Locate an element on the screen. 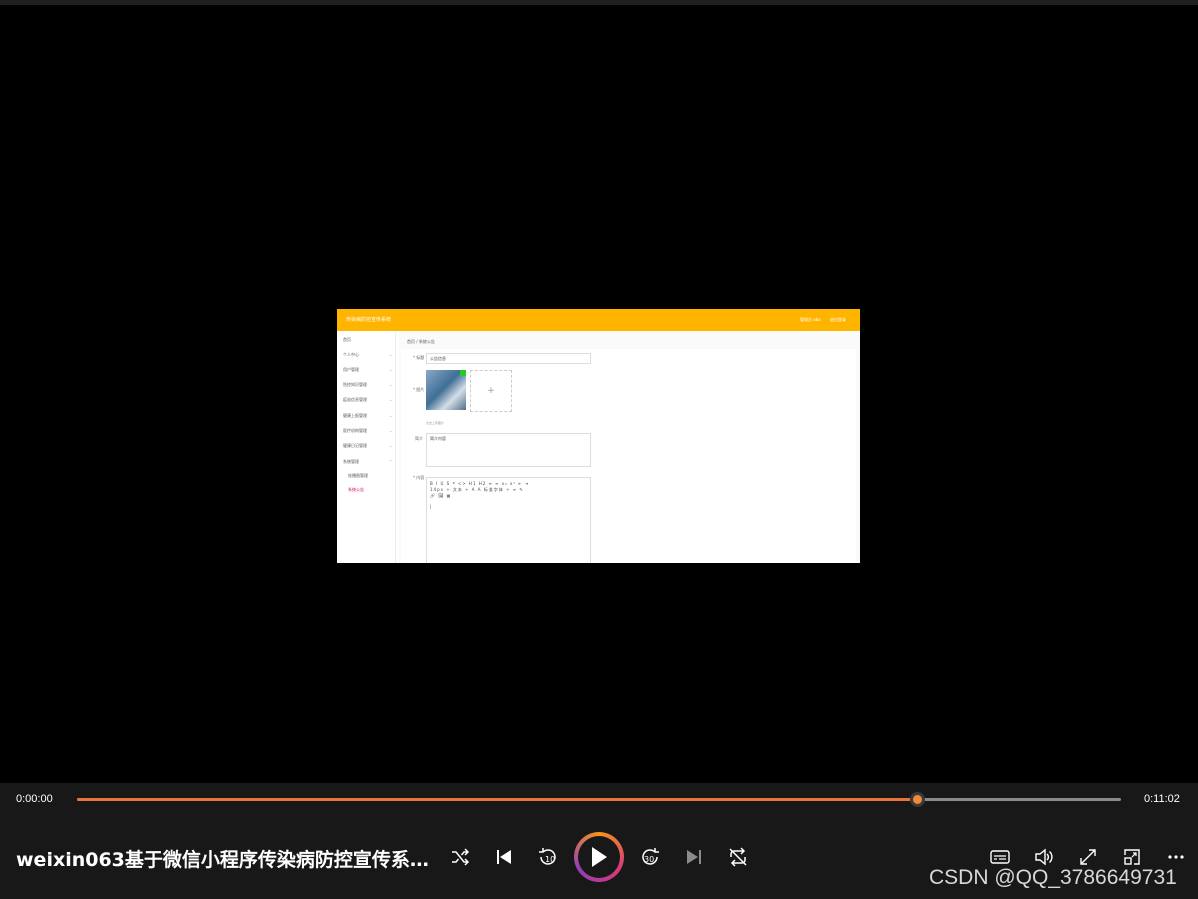 The height and width of the screenshot is (899, 1198). frame-editor-toolbar-row1: B I U S ❝ <> H1 H2 ≡ ≡ x₂ x² ⇤ ⇥ is located at coordinates (480, 483).